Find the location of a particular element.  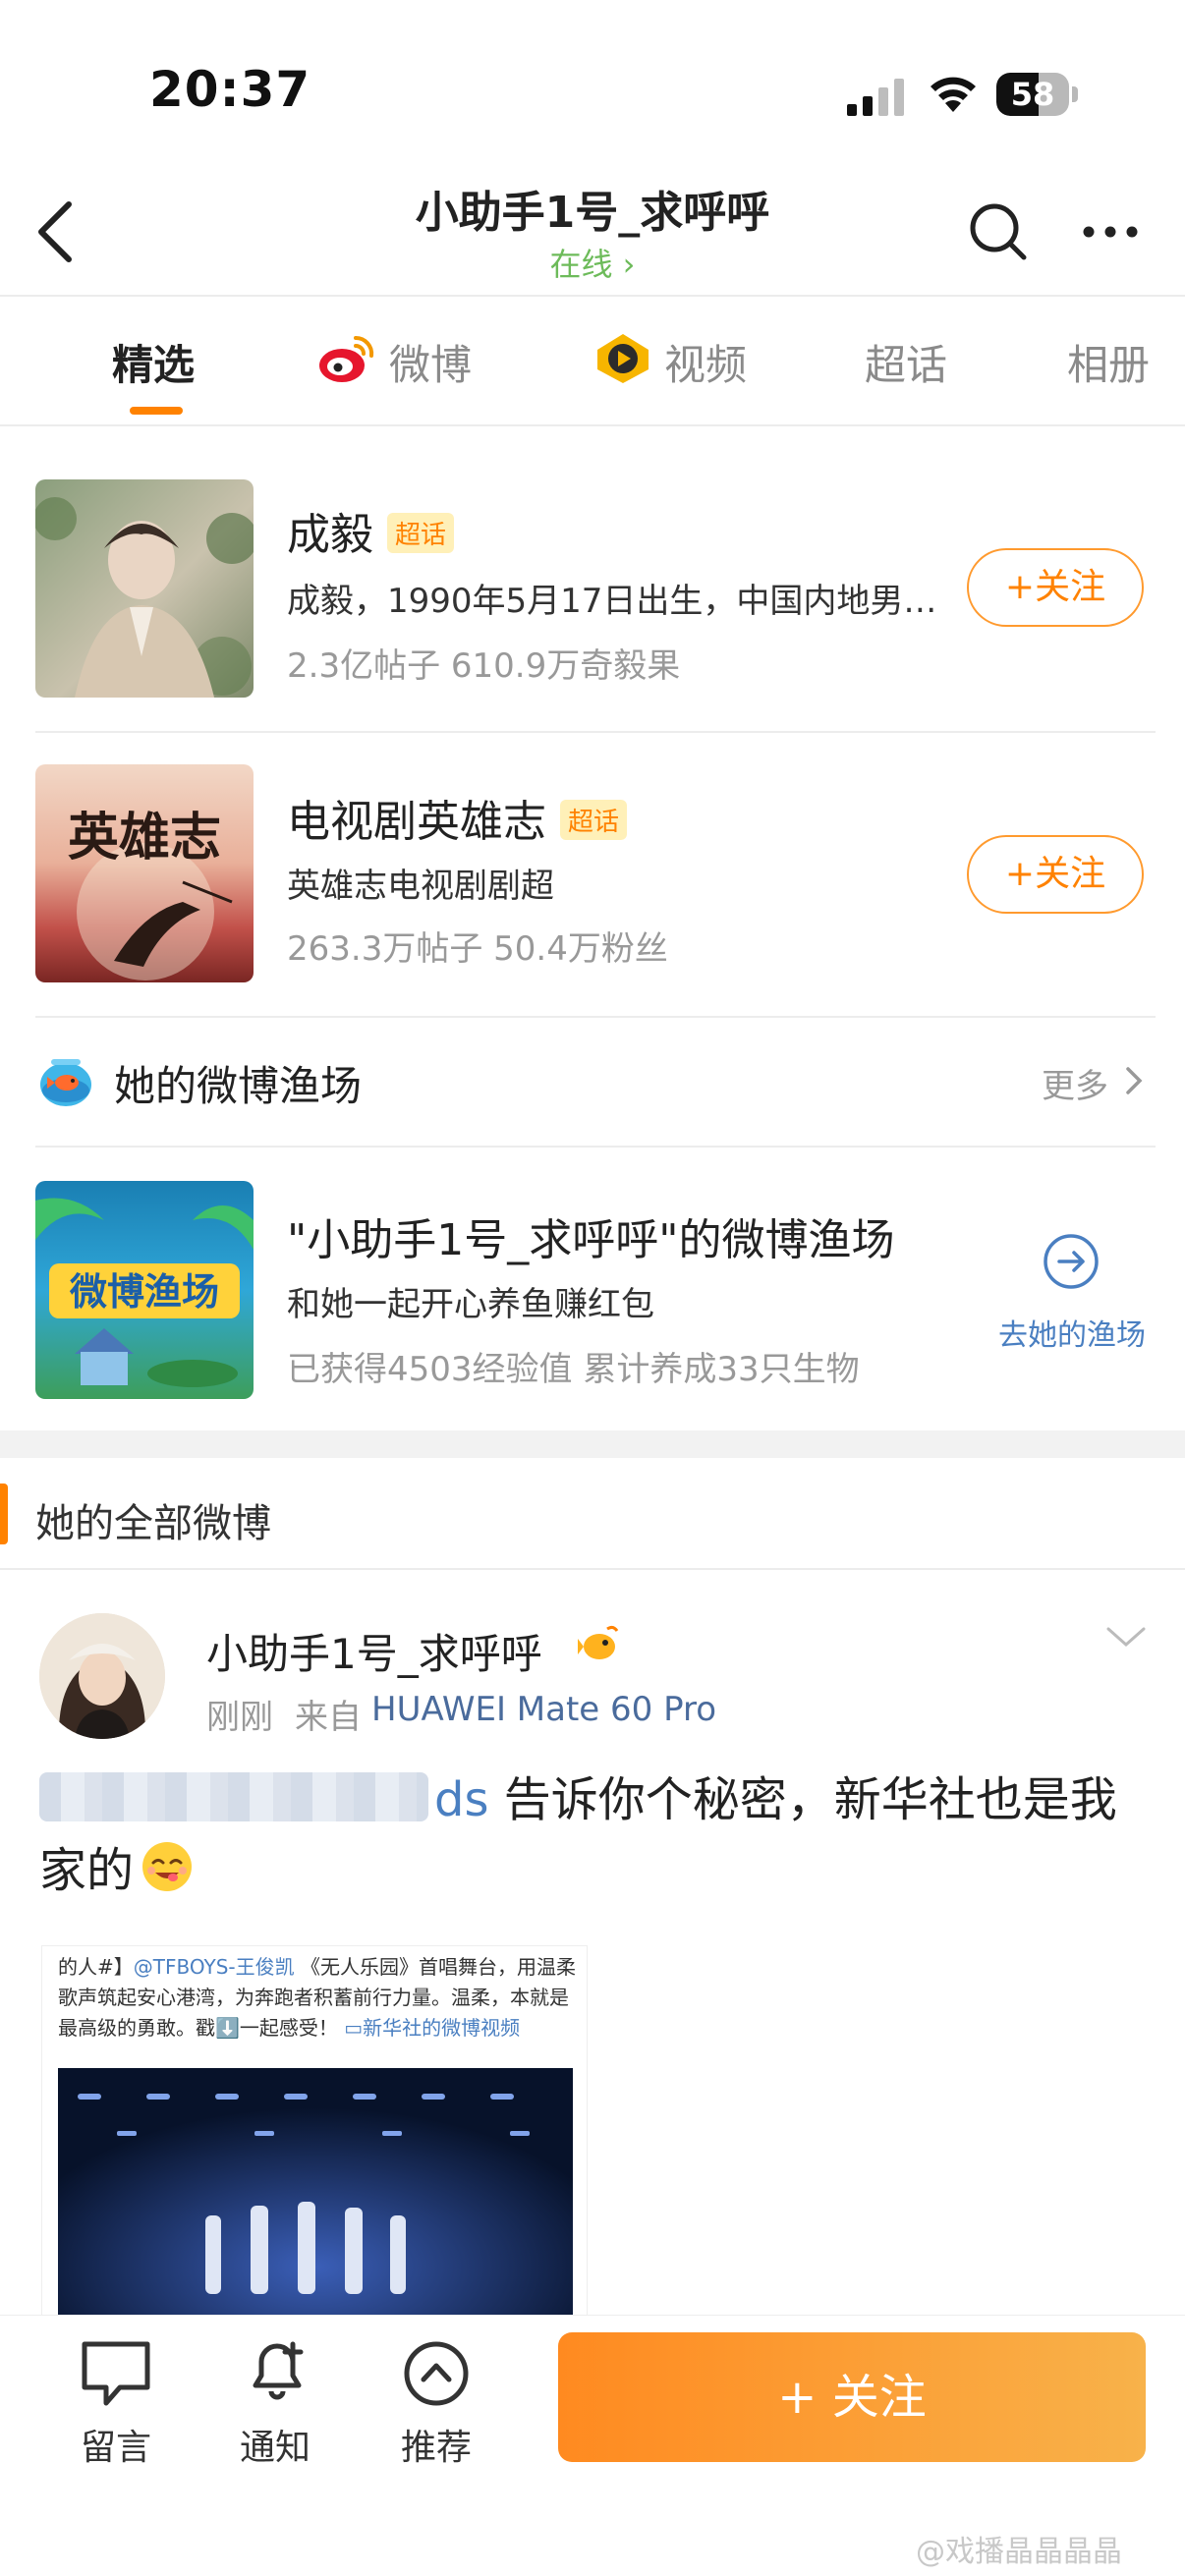

active-tab-indicator is located at coordinates (156, 411).